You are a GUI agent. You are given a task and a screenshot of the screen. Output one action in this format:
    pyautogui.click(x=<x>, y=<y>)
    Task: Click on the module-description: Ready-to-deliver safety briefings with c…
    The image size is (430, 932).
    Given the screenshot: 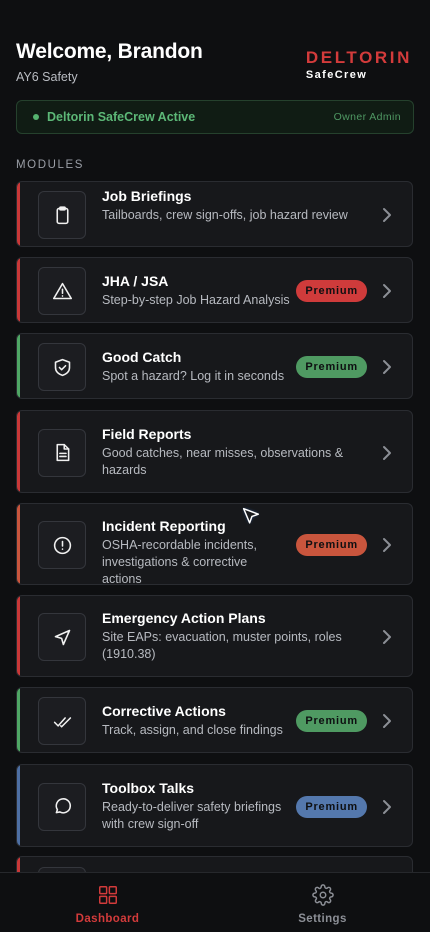 What is the action you would take?
    pyautogui.click(x=192, y=815)
    